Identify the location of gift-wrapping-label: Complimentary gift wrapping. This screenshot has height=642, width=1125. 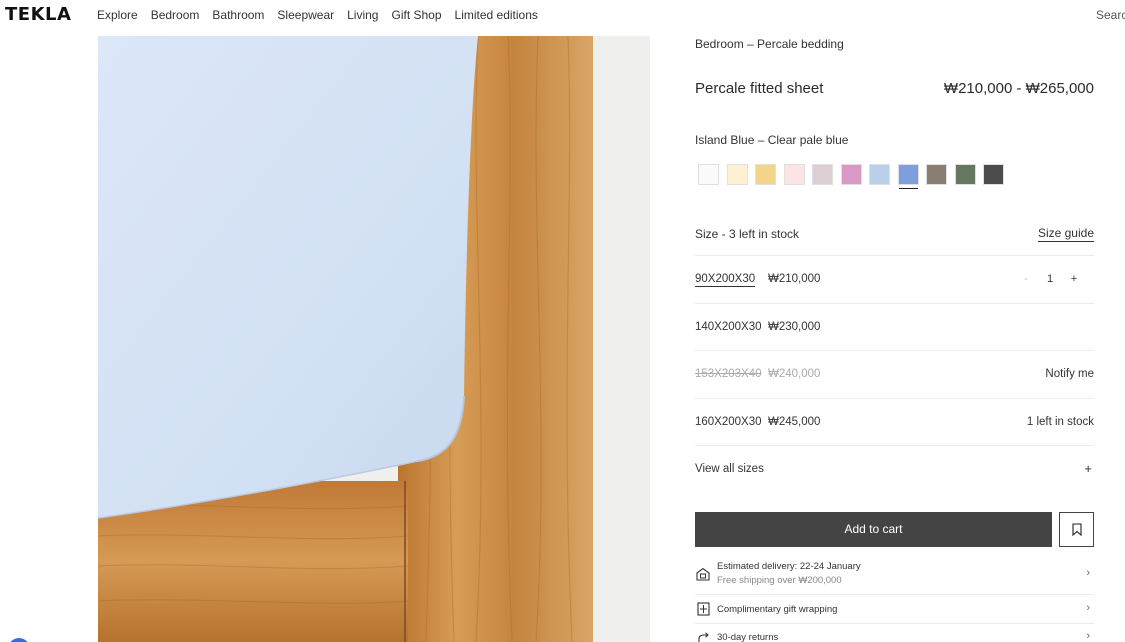
(777, 609).